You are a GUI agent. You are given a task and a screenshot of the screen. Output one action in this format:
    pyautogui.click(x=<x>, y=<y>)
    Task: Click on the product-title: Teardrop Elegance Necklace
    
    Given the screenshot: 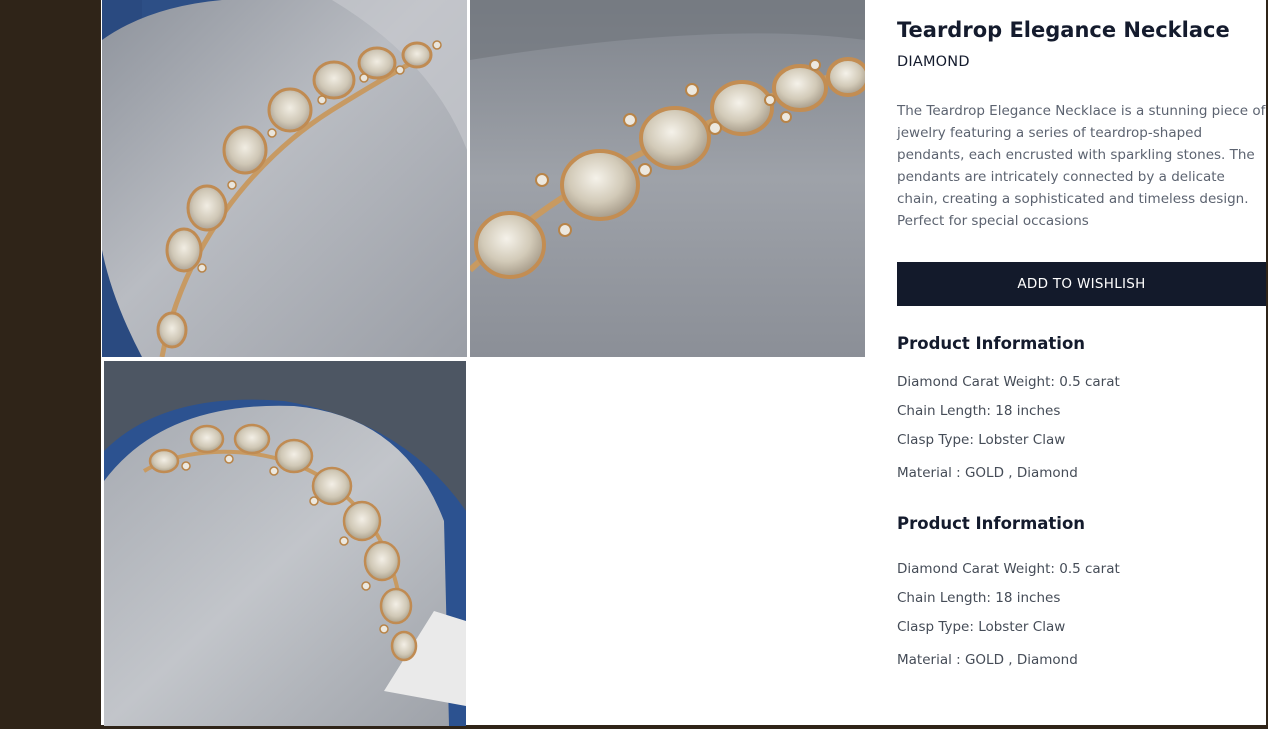 What is the action you would take?
    pyautogui.click(x=1063, y=30)
    